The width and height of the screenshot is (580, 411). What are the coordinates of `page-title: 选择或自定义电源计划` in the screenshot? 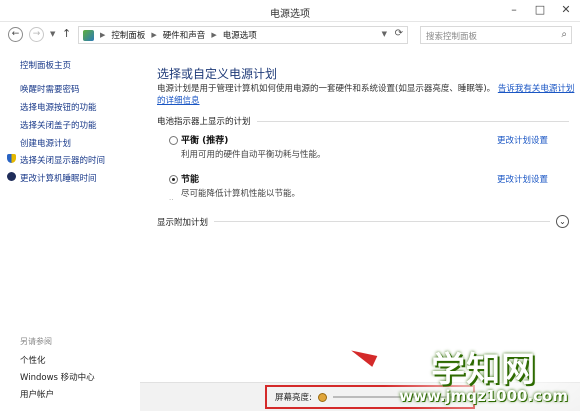 It's located at (217, 74).